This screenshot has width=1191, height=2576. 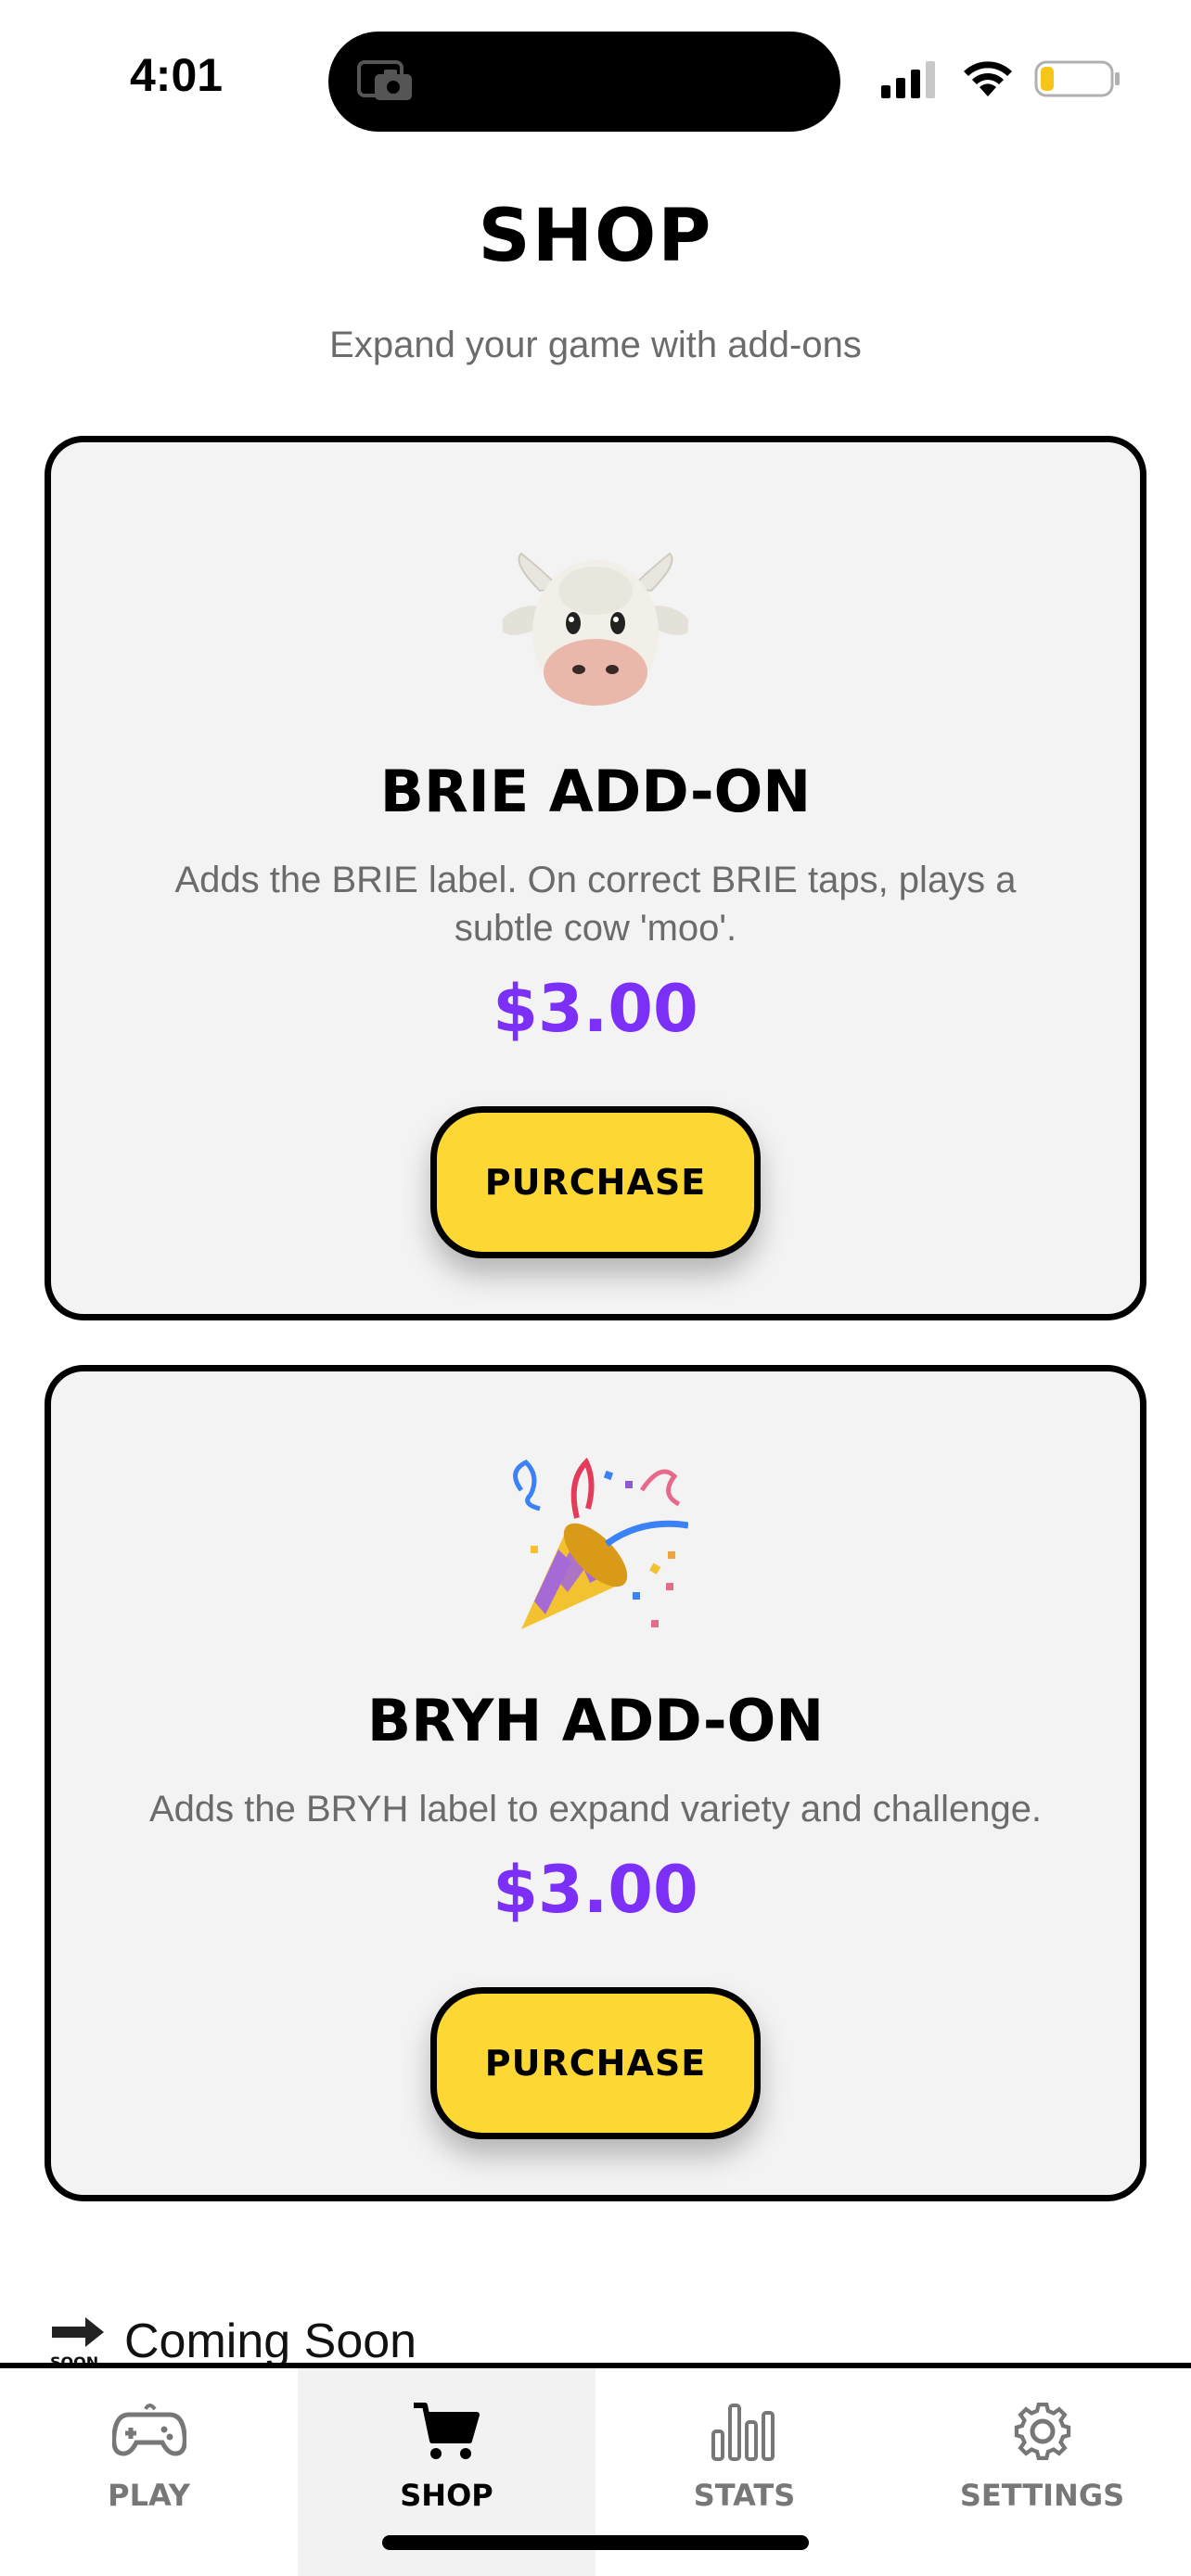 I want to click on home-indicator, so click(x=595, y=2542).